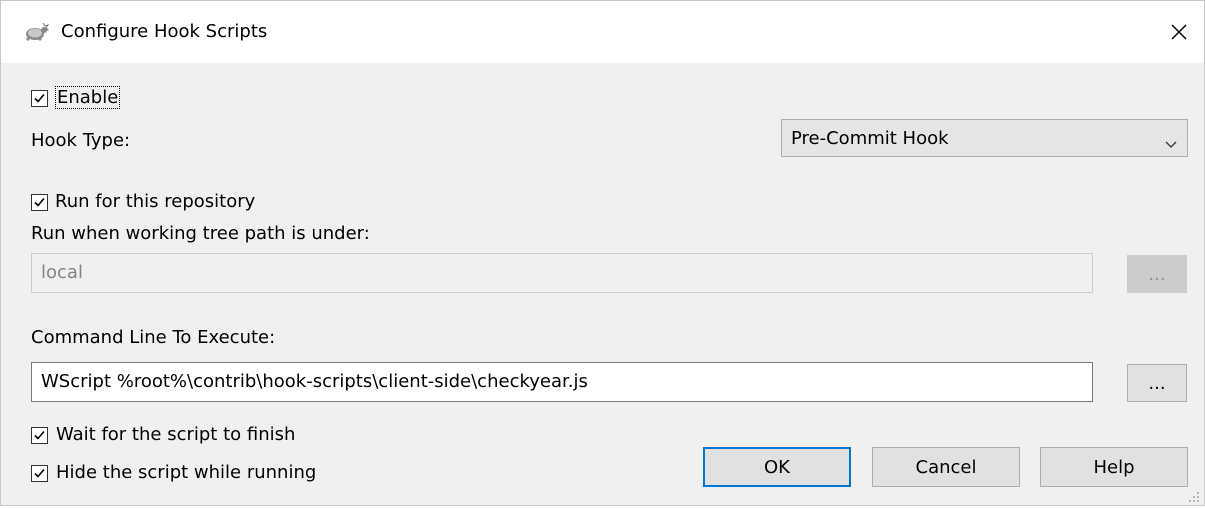 This screenshot has width=1205, height=508. I want to click on hook-type-value: Pre-Commit Hook, so click(870, 138).